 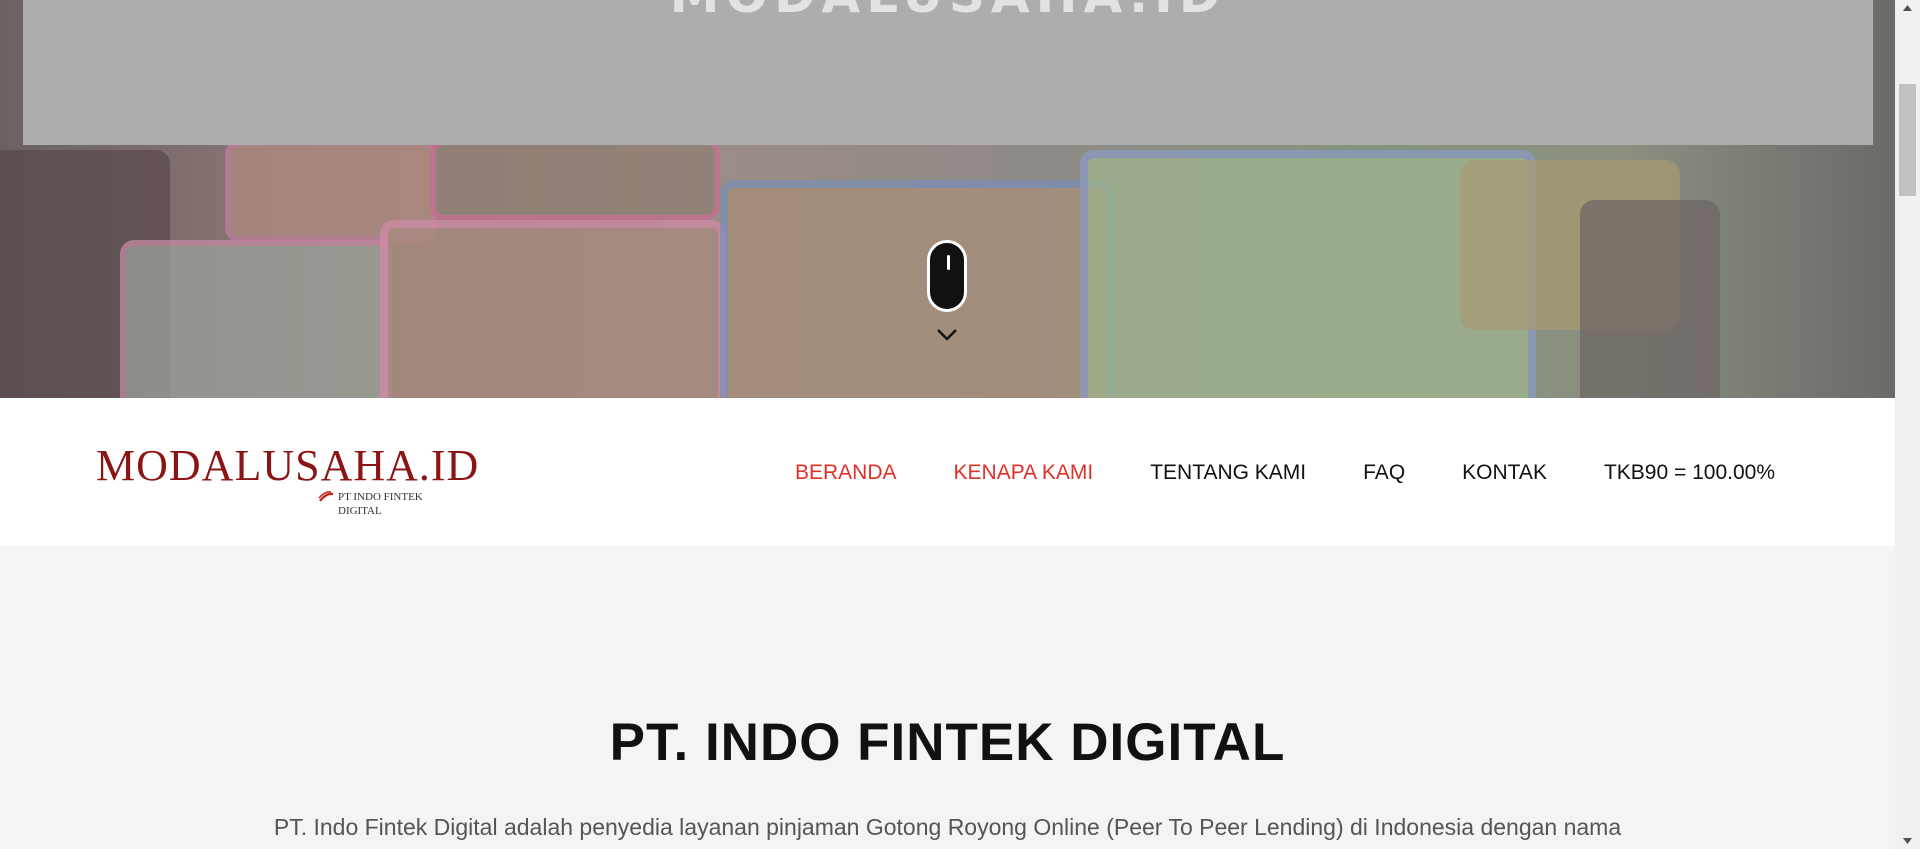 What do you see at coordinates (1907, 840) in the screenshot?
I see `scroll-down-arrow-icon` at bounding box center [1907, 840].